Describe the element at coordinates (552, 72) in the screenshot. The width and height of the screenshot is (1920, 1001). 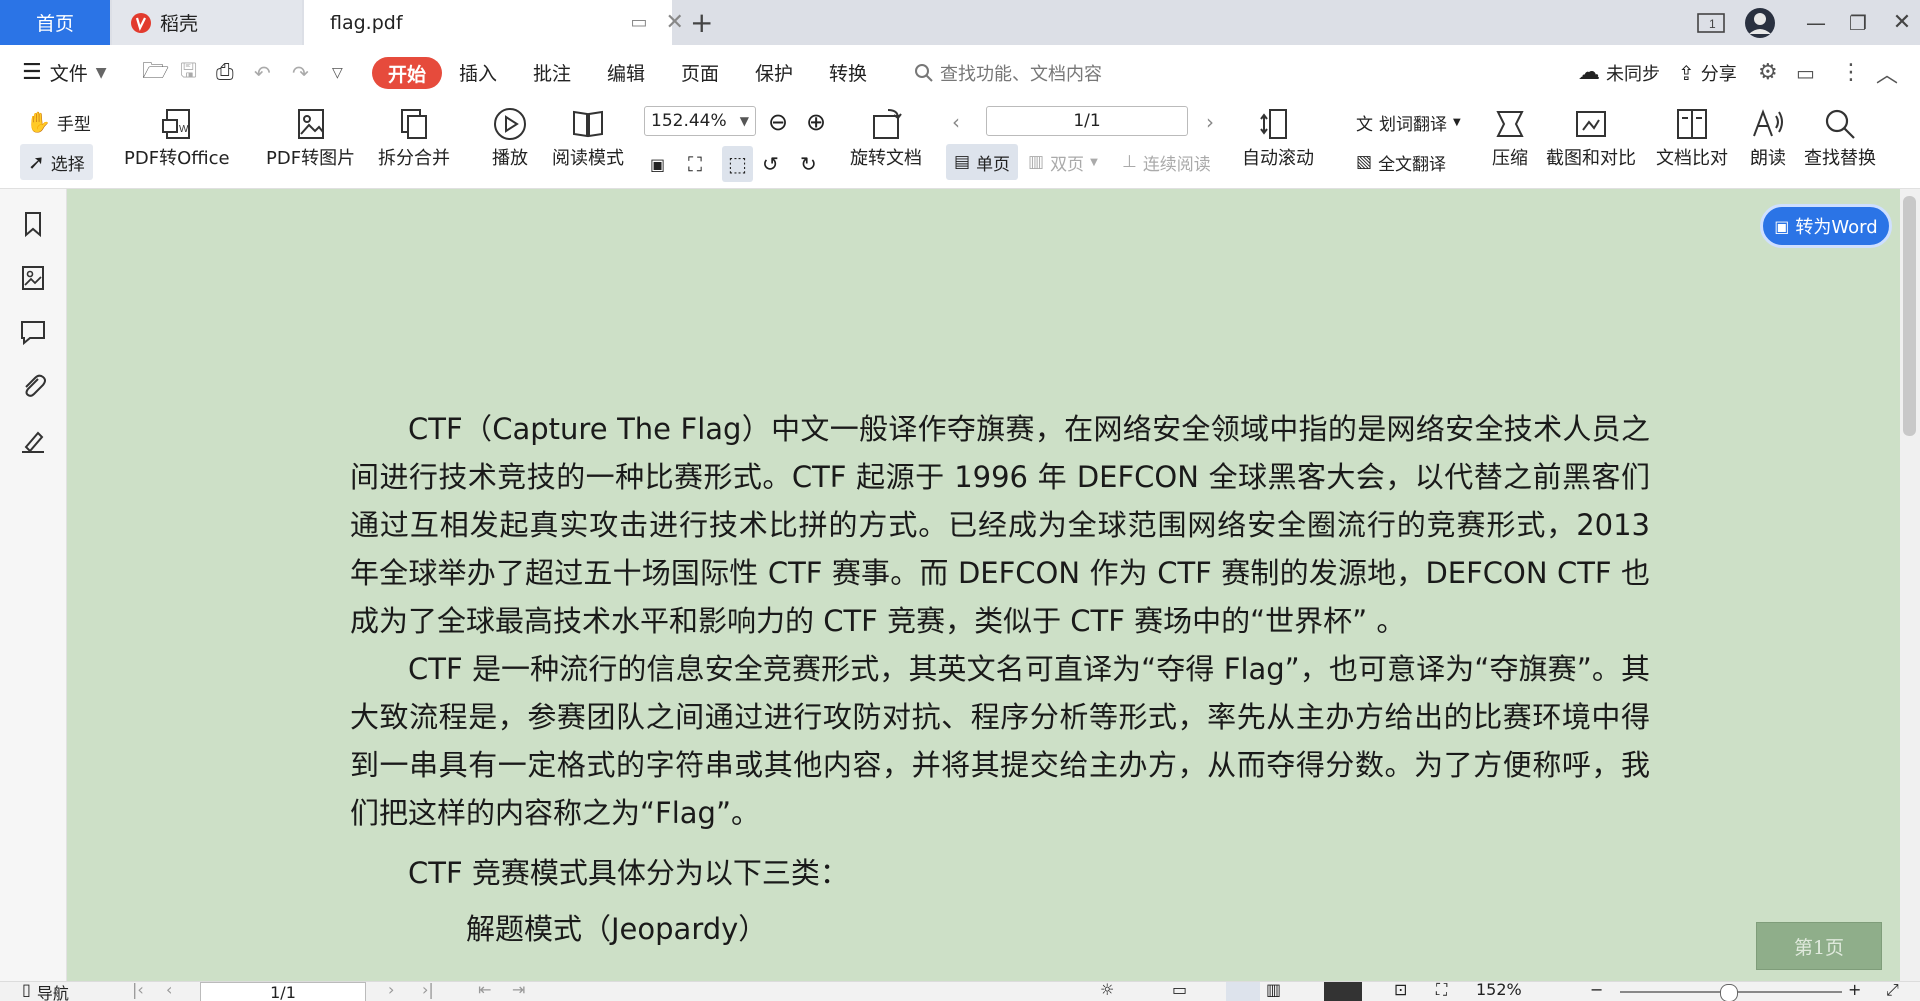
I see `tab-annotate: 批注` at that location.